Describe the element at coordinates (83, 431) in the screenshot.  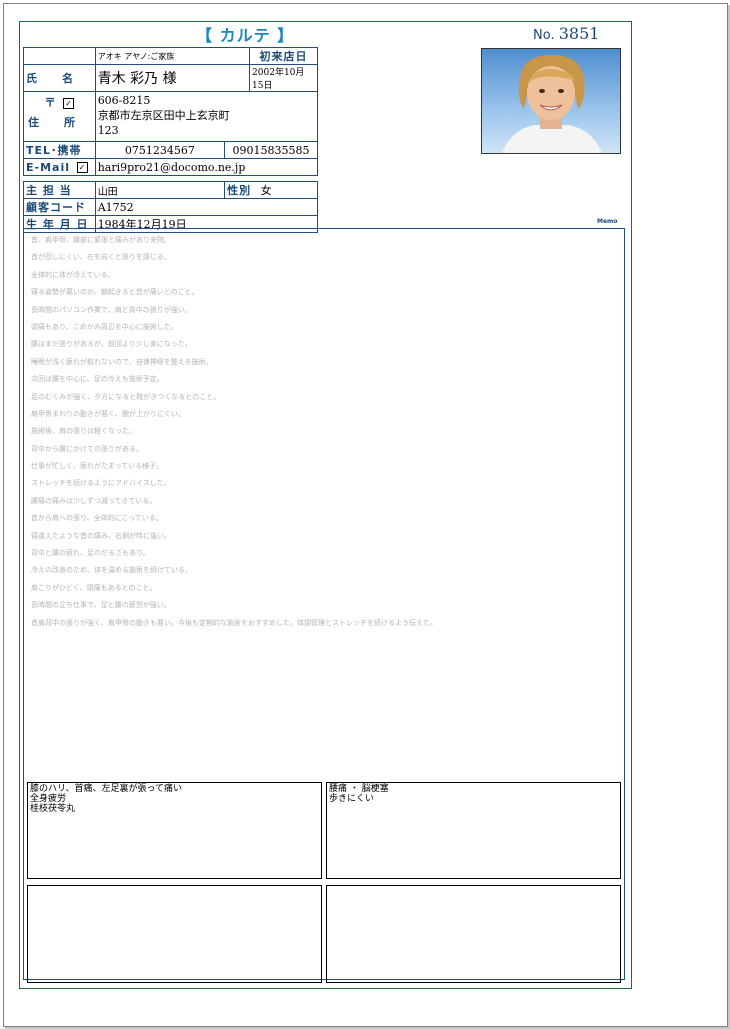
I see `memo-line: 施術後、肩の張りは軽くなった。` at that location.